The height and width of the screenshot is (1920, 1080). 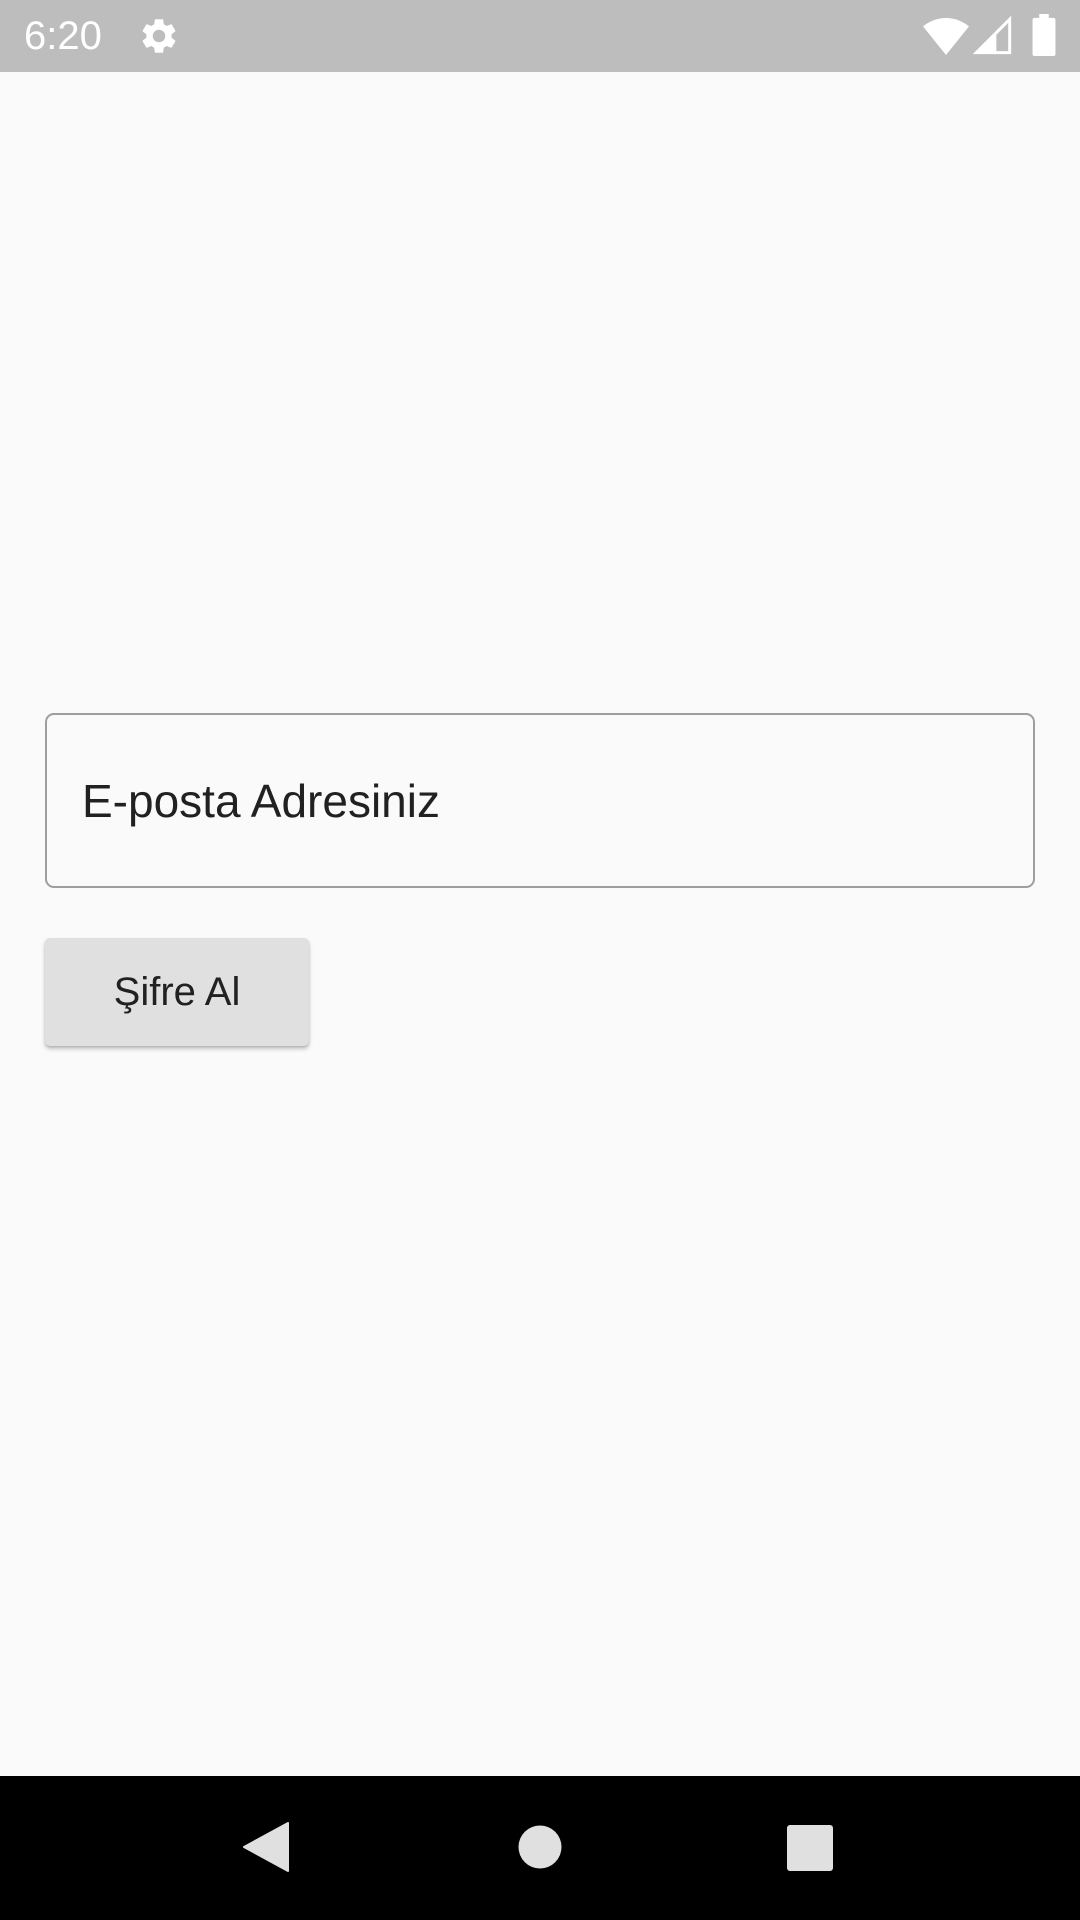 What do you see at coordinates (946, 36) in the screenshot?
I see `wifi-icon` at bounding box center [946, 36].